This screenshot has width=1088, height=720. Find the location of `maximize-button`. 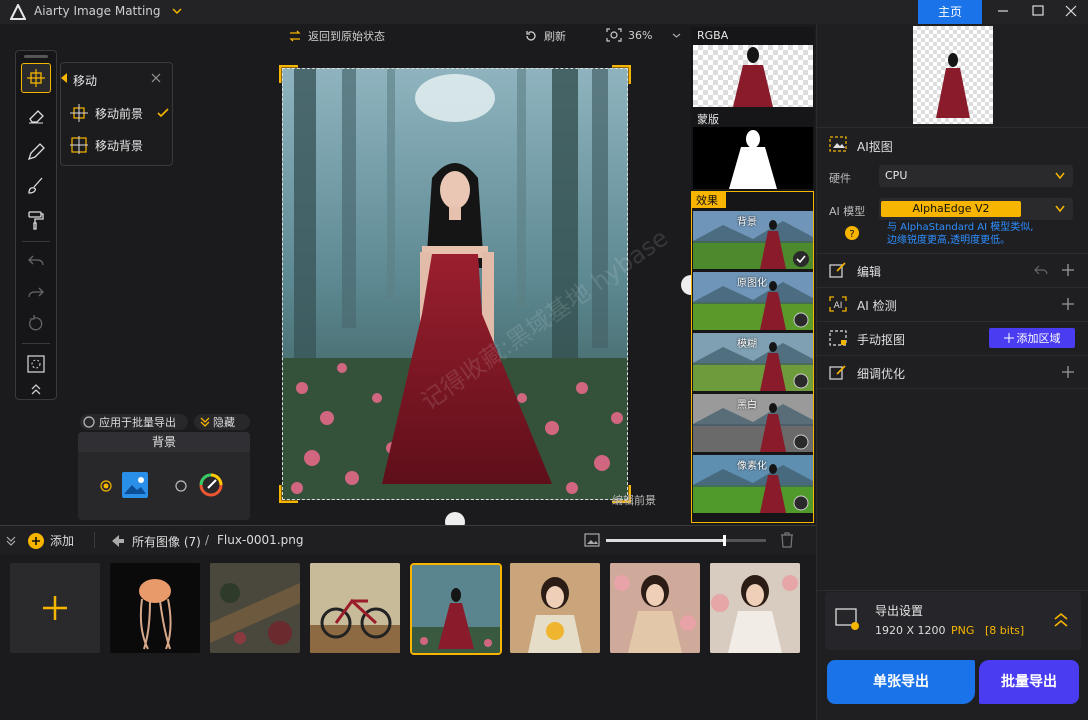

maximize-button is located at coordinates (1038, 12).